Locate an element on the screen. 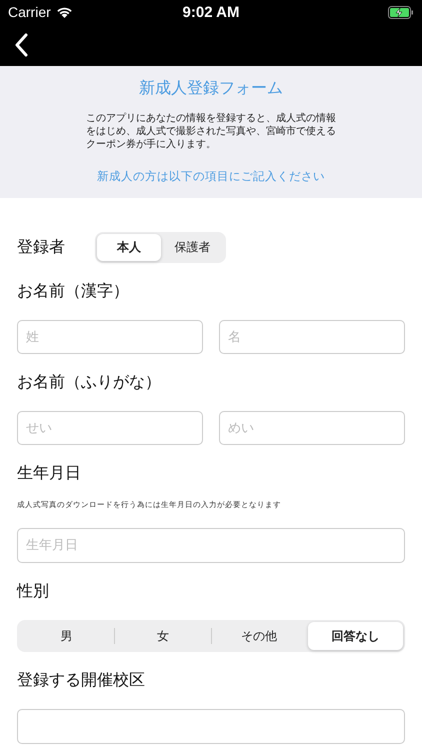 Image resolution: width=422 pixels, height=750 pixels. carrier-label: Carrier is located at coordinates (29, 12).